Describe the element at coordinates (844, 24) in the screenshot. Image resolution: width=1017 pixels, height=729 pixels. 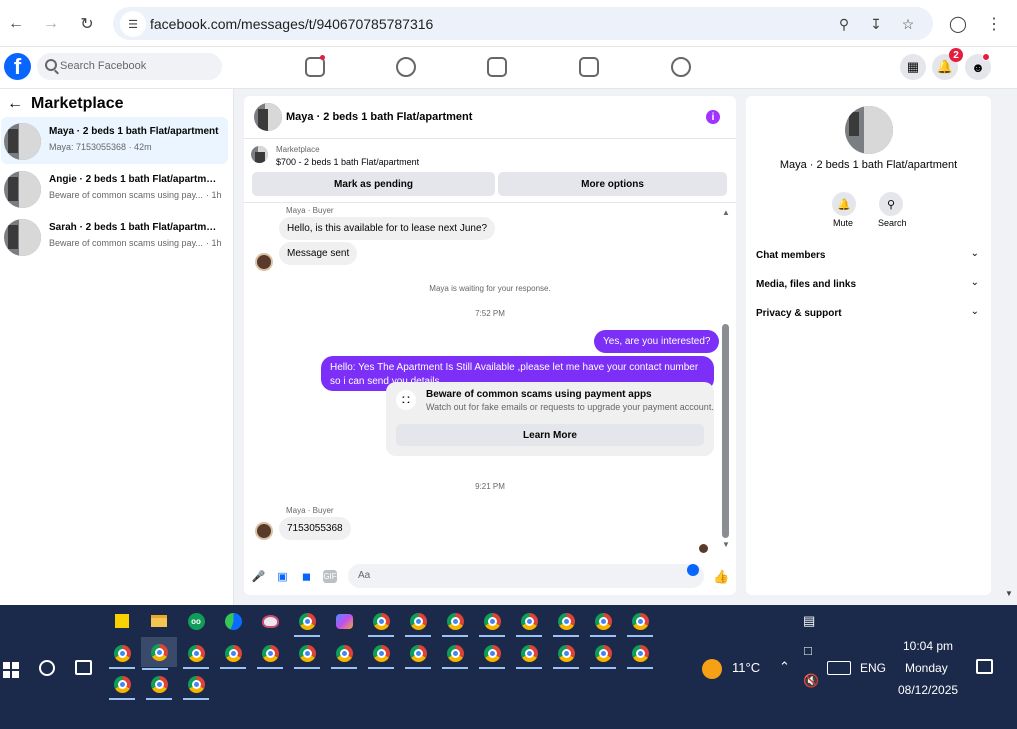
I see `zoom-icon: ⚲` at that location.